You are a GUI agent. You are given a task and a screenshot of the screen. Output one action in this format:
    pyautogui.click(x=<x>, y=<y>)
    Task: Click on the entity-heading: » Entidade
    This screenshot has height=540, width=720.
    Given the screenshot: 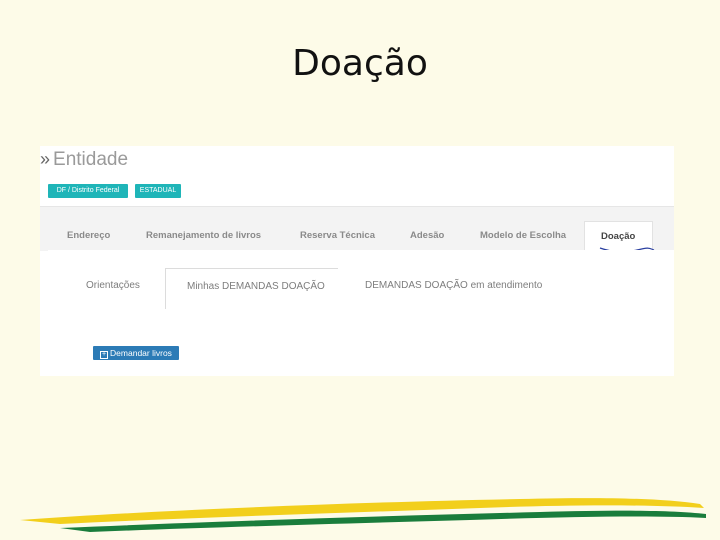 What is the action you would take?
    pyautogui.click(x=84, y=160)
    